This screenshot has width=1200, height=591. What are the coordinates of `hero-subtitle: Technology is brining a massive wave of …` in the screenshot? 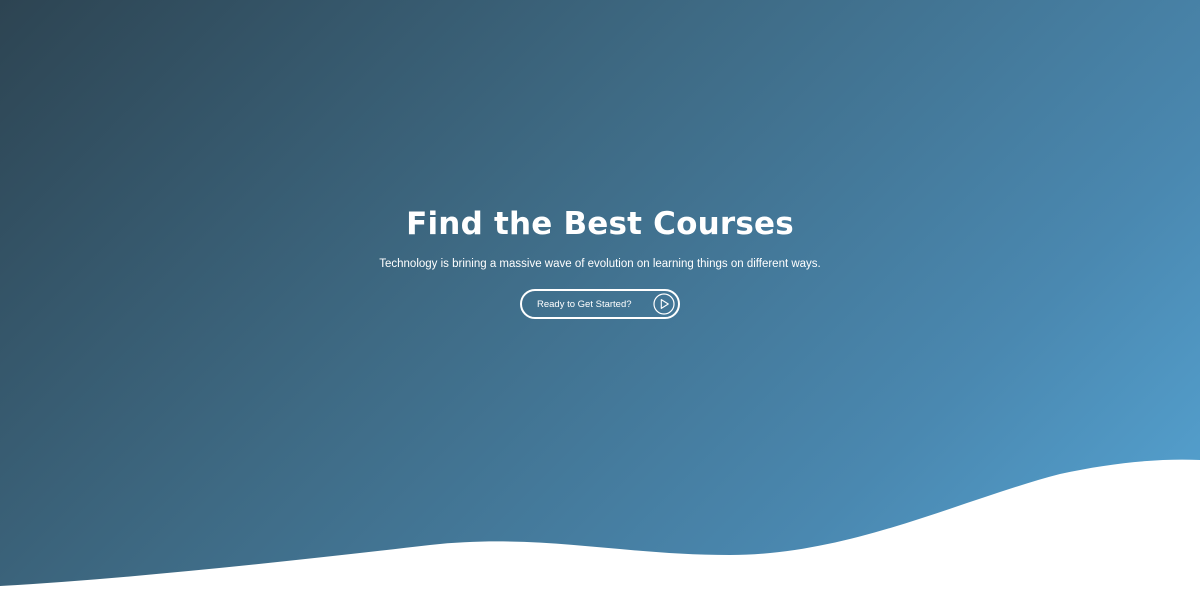 It's located at (600, 264).